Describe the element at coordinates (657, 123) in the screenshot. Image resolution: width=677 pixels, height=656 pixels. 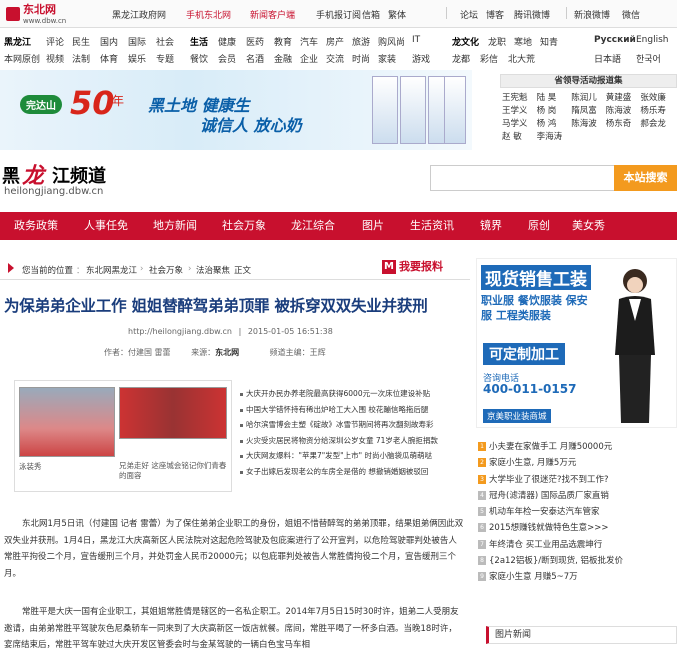
I see `leader-name: 郝会龙` at that location.